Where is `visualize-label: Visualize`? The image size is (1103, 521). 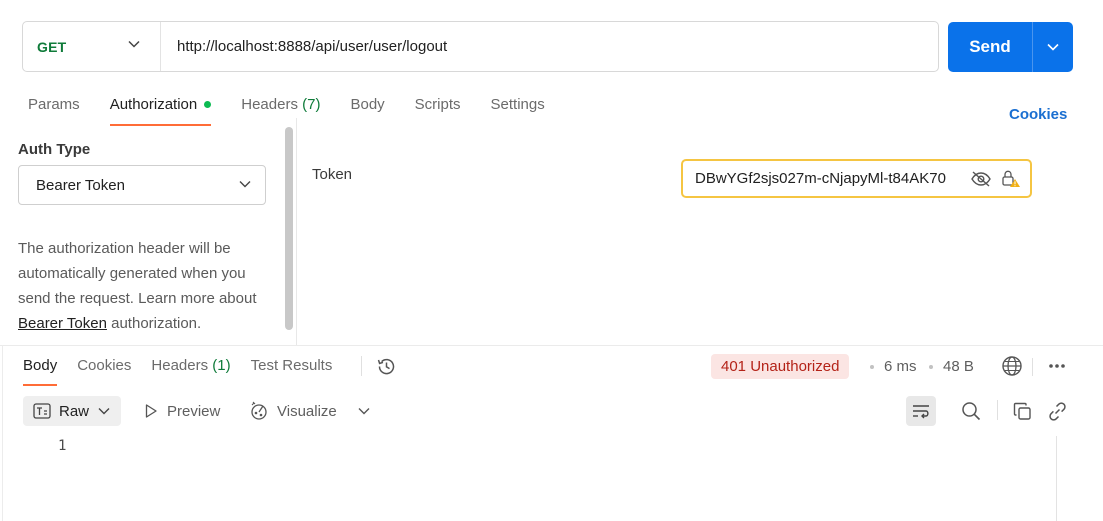
visualize-label: Visualize is located at coordinates (307, 411).